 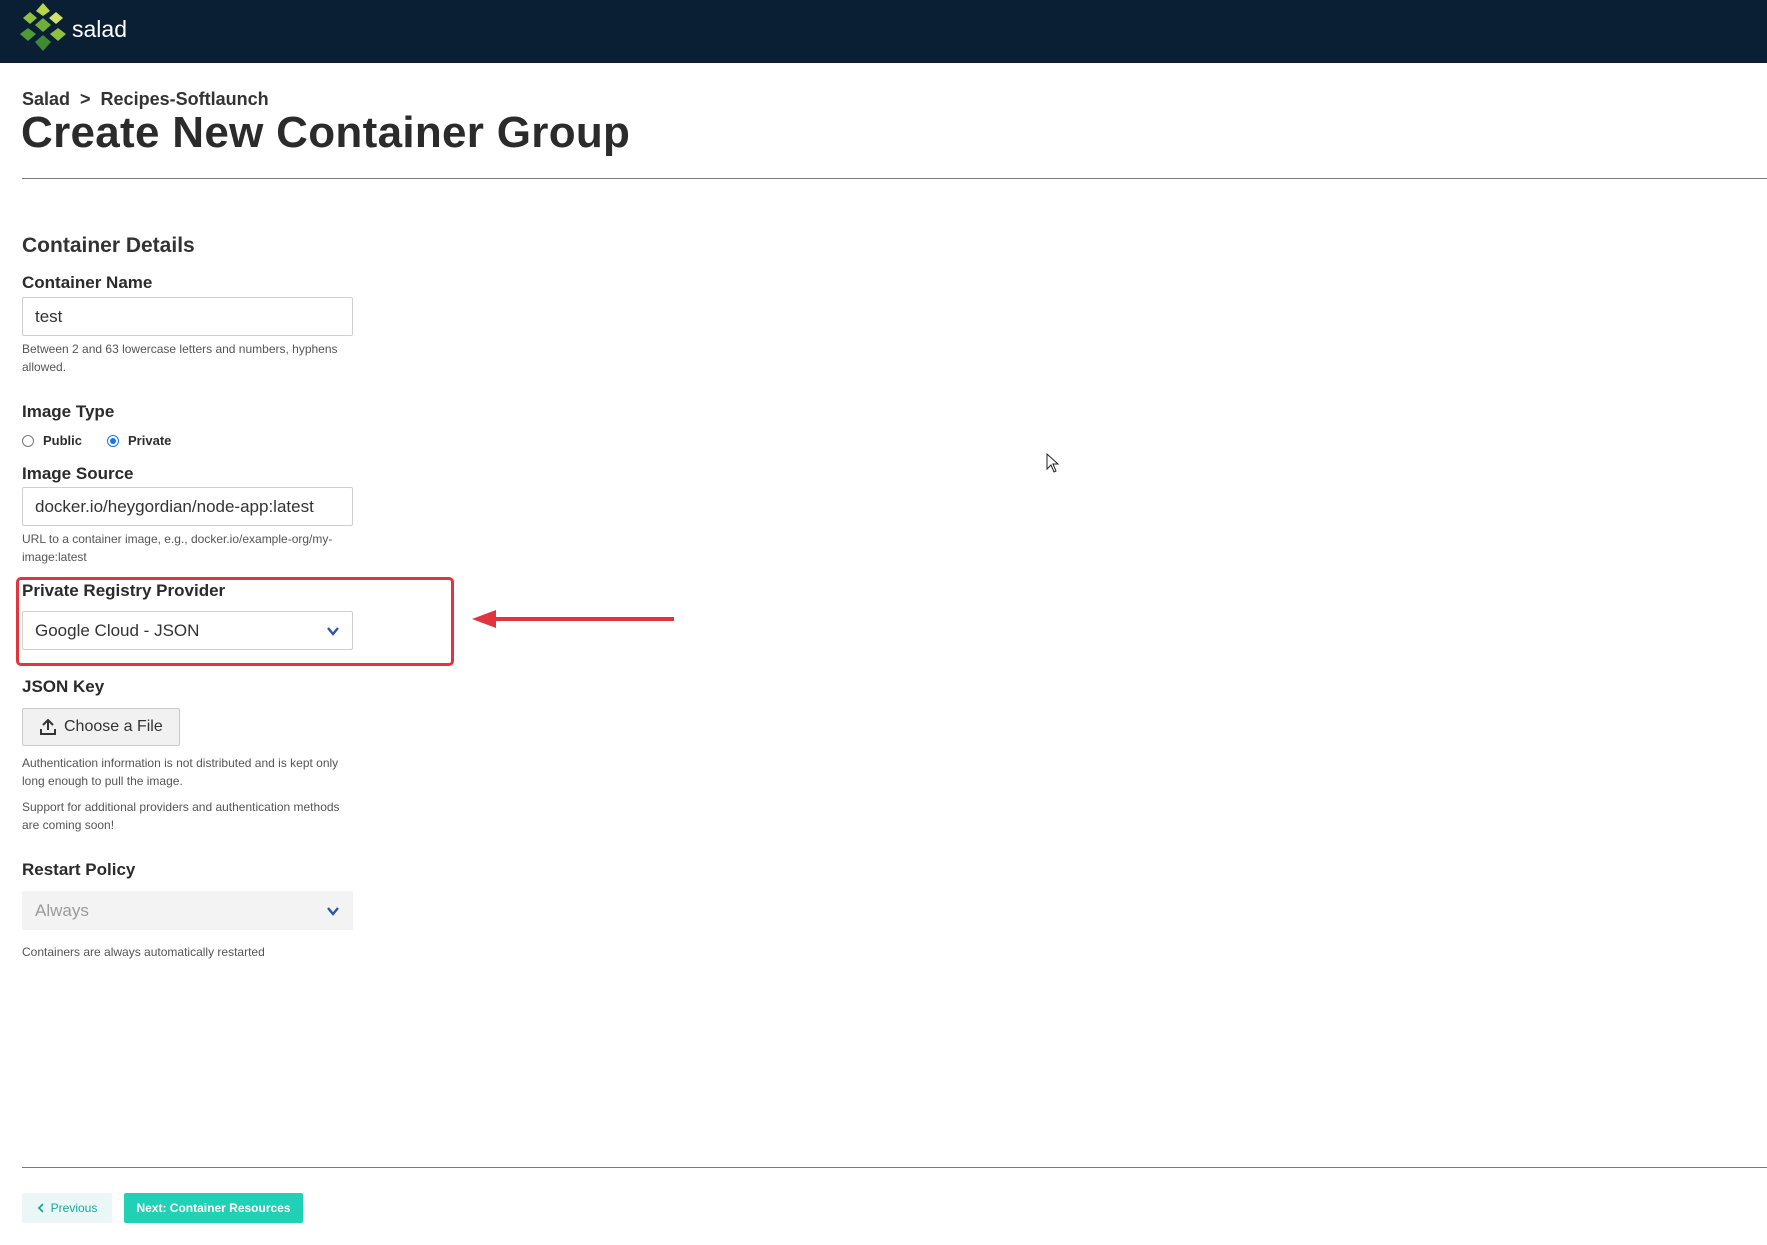 I want to click on json-key-label: JSON Key, so click(x=63, y=686).